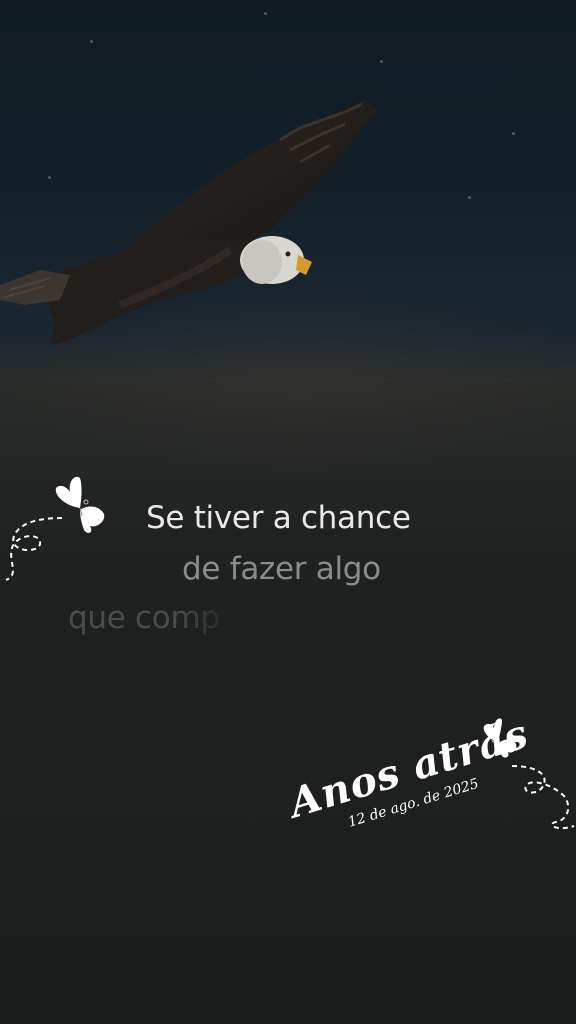 The width and height of the screenshot is (576, 1024). What do you see at coordinates (278, 518) in the screenshot?
I see `lyric-line-current: Se tiver a chance` at bounding box center [278, 518].